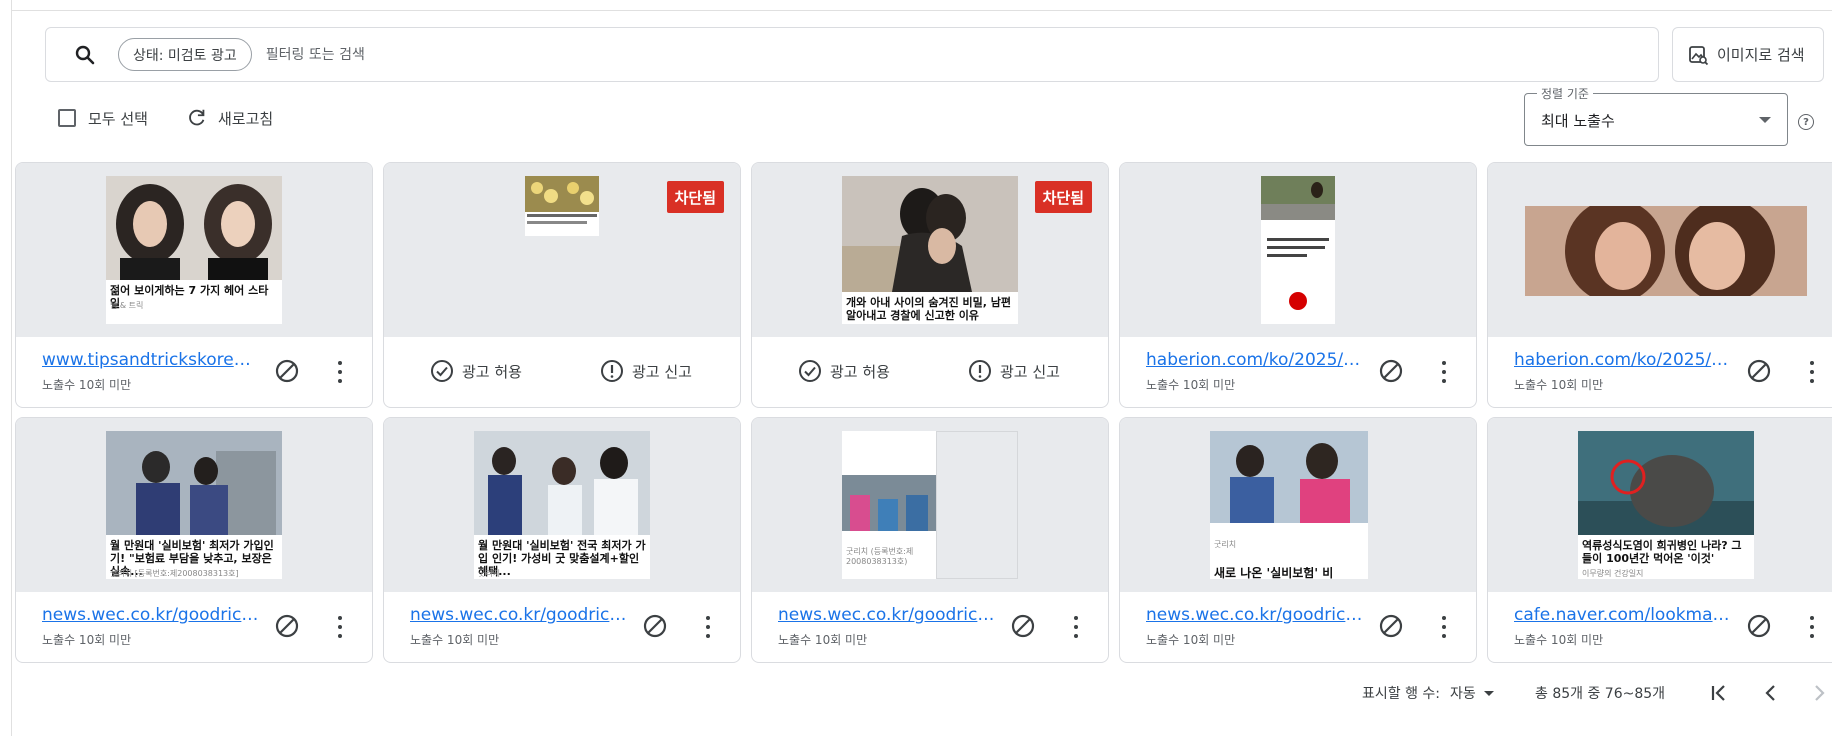  What do you see at coordinates (1656, 115) in the screenshot?
I see `sort-select: 정렬 기준 최대 노출수` at bounding box center [1656, 115].